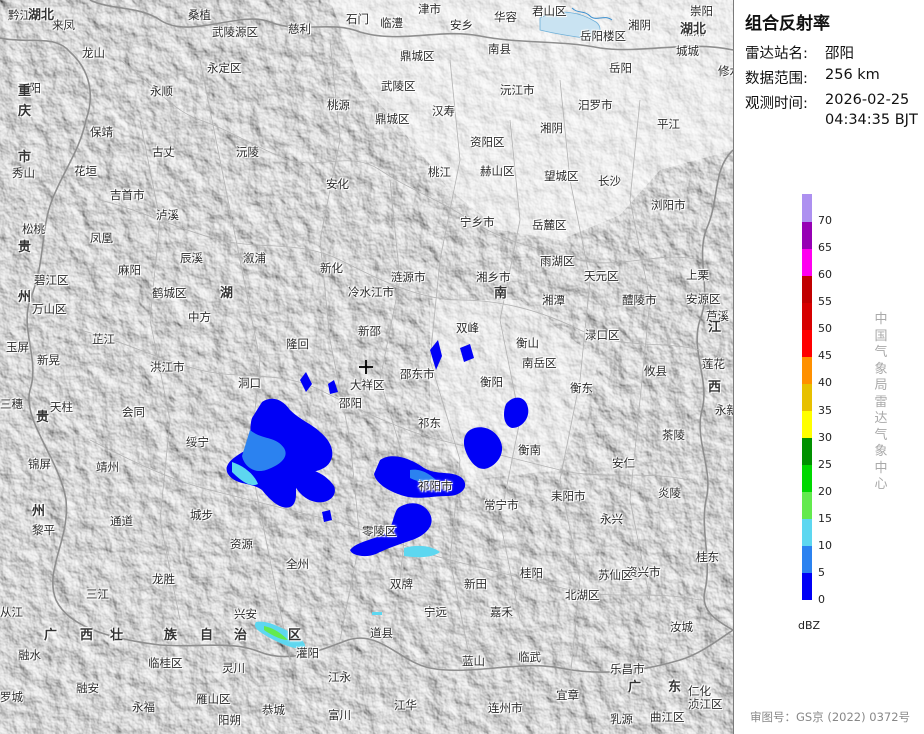 The image size is (924, 734). I want to click on range-label: 数据范围:, so click(776, 79).